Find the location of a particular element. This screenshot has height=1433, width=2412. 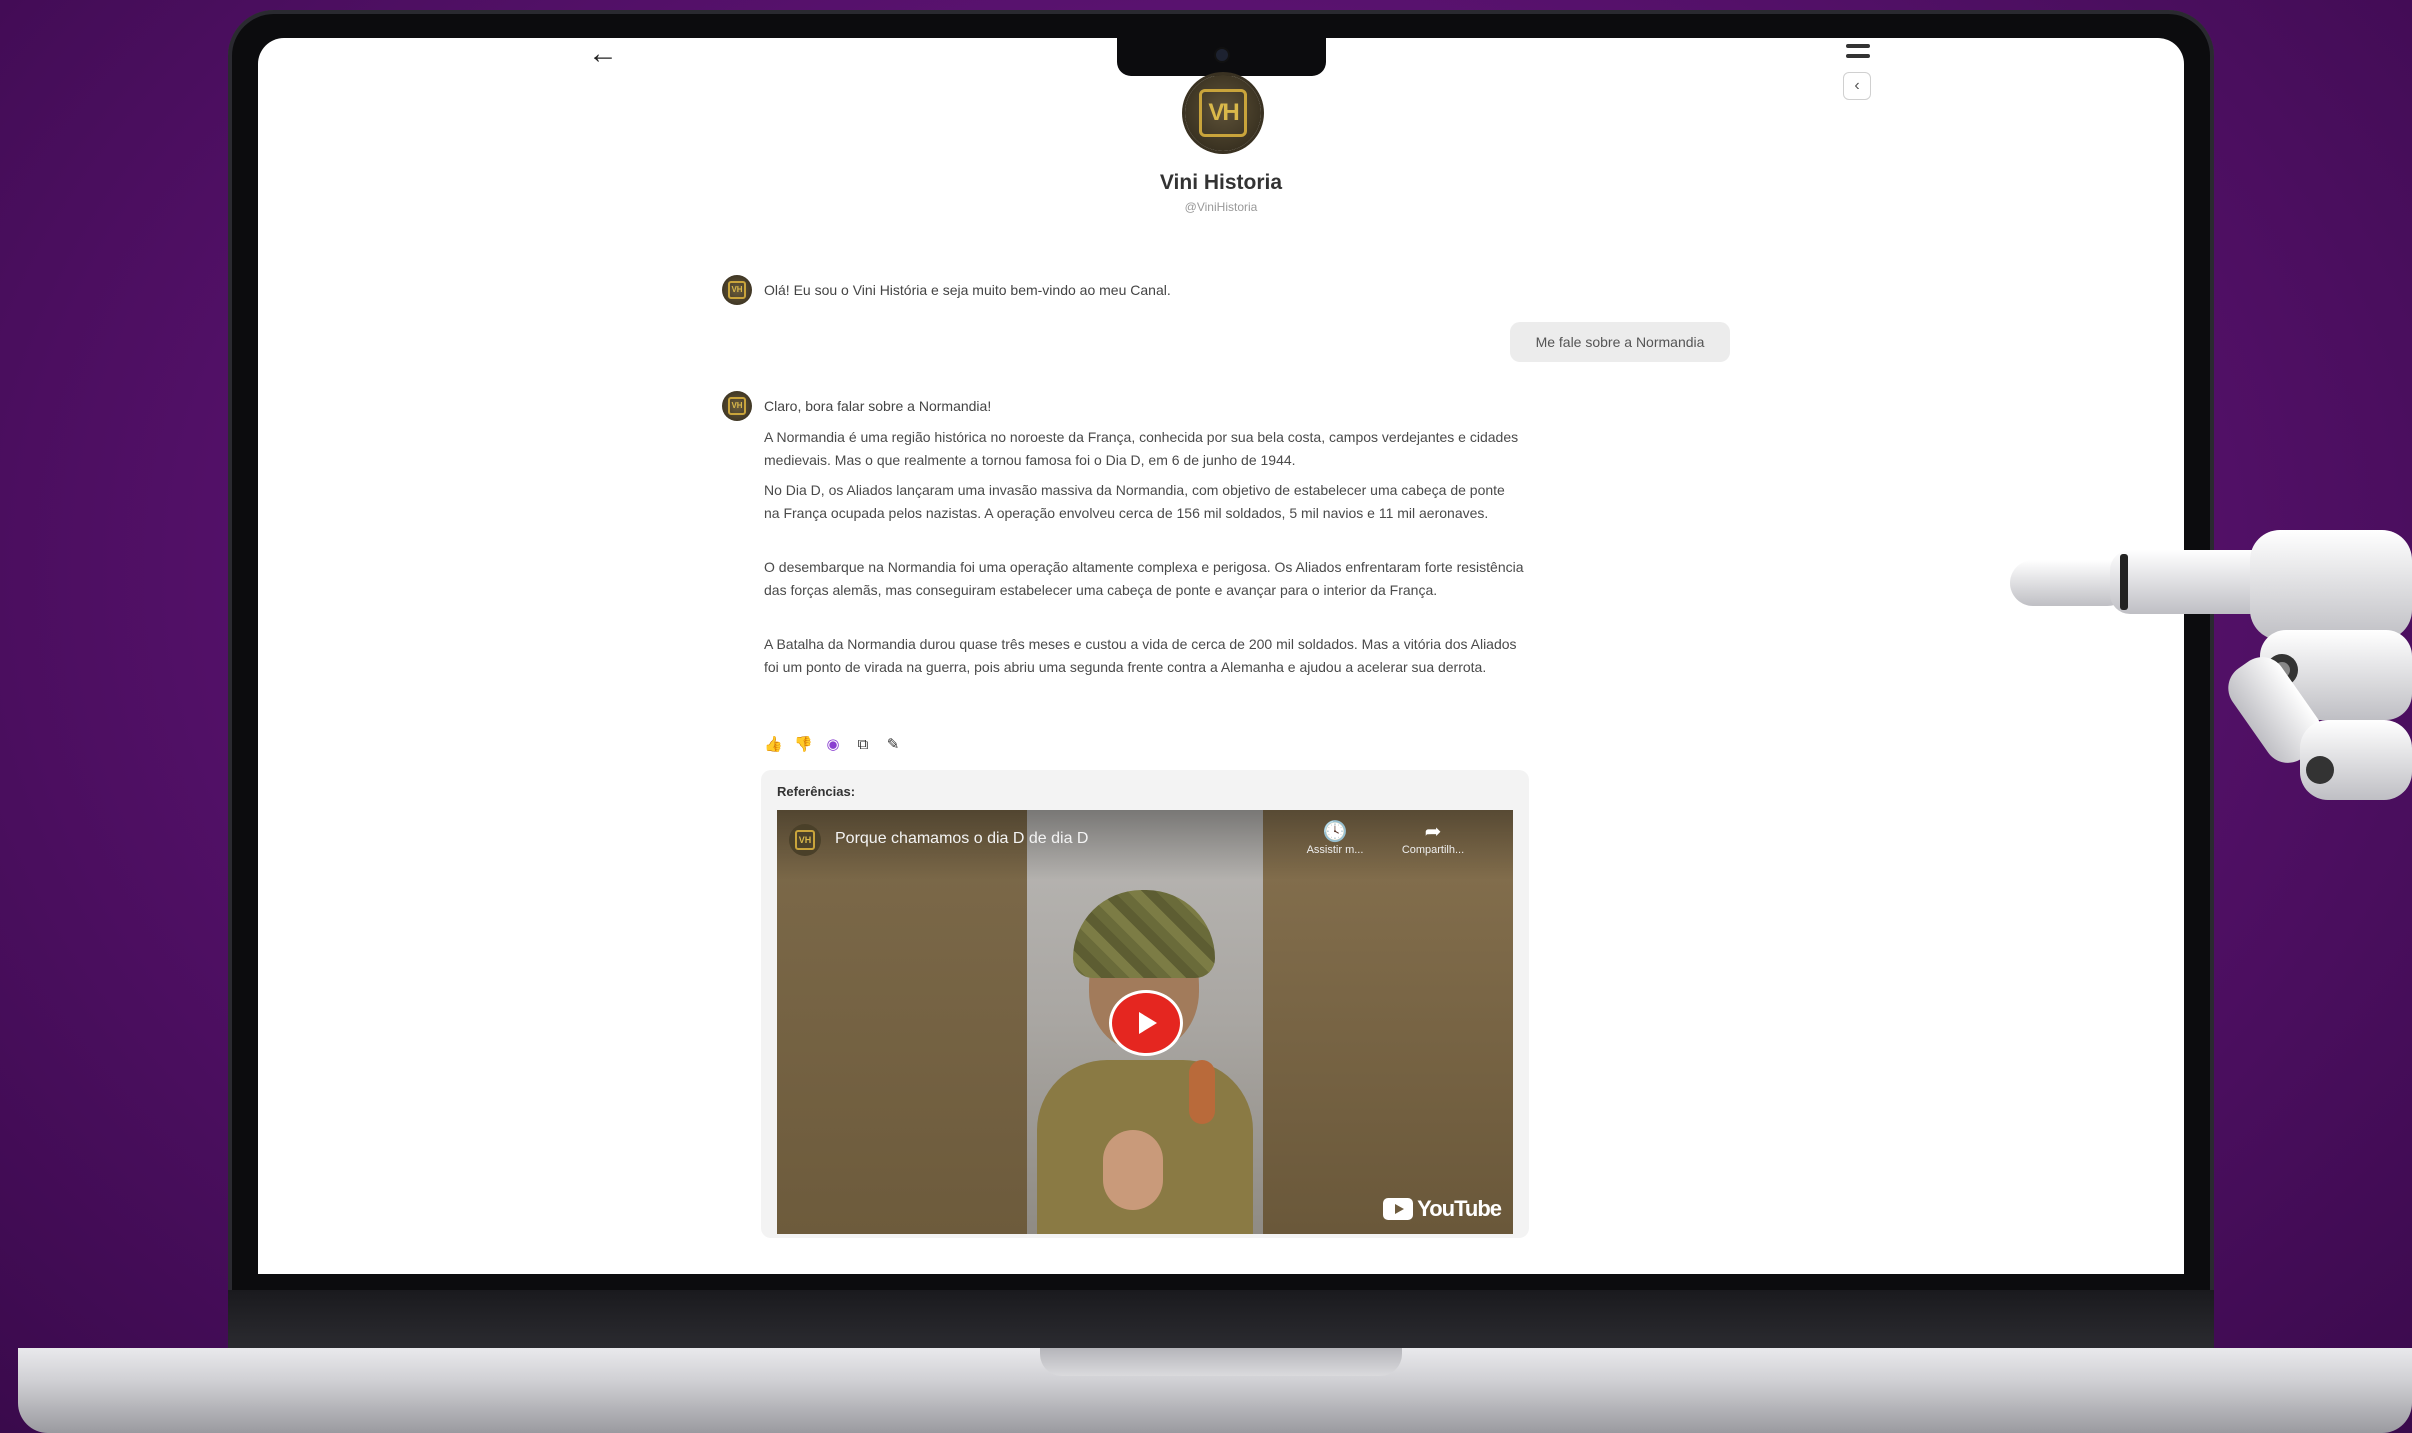

message-actions: 👍 👎 ◉ ⧉ ✎ is located at coordinates (833, 747).